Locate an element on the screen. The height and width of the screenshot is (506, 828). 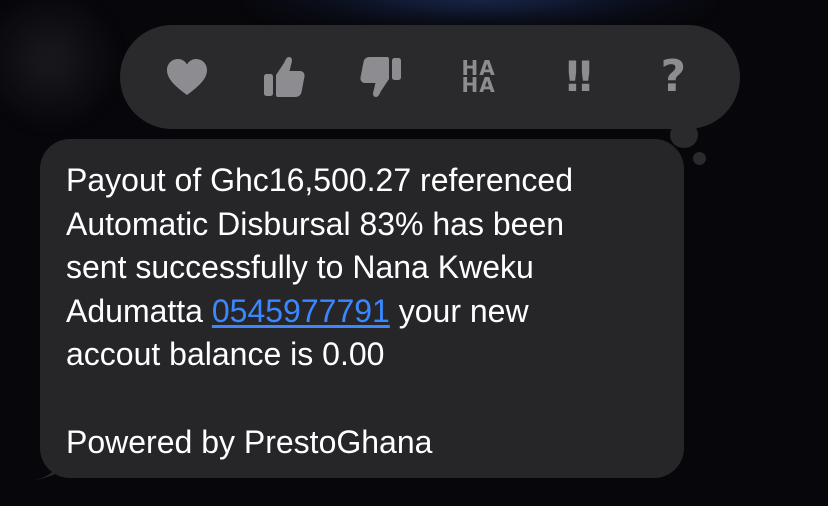
emphasize-reaction-button: !! is located at coordinates (576, 77).